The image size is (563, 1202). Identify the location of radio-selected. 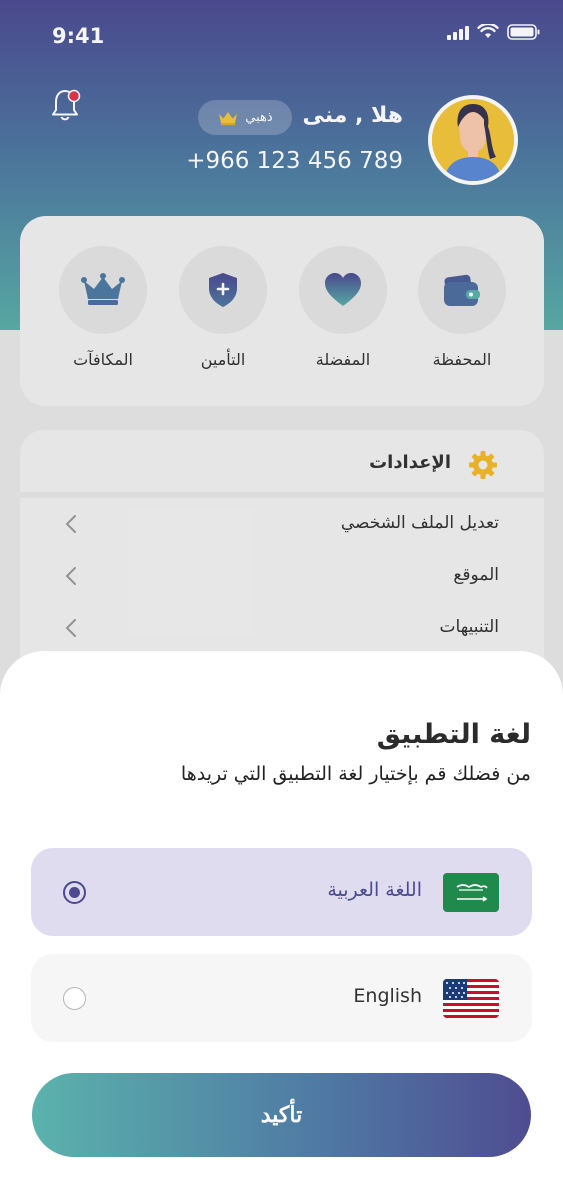
(74, 892).